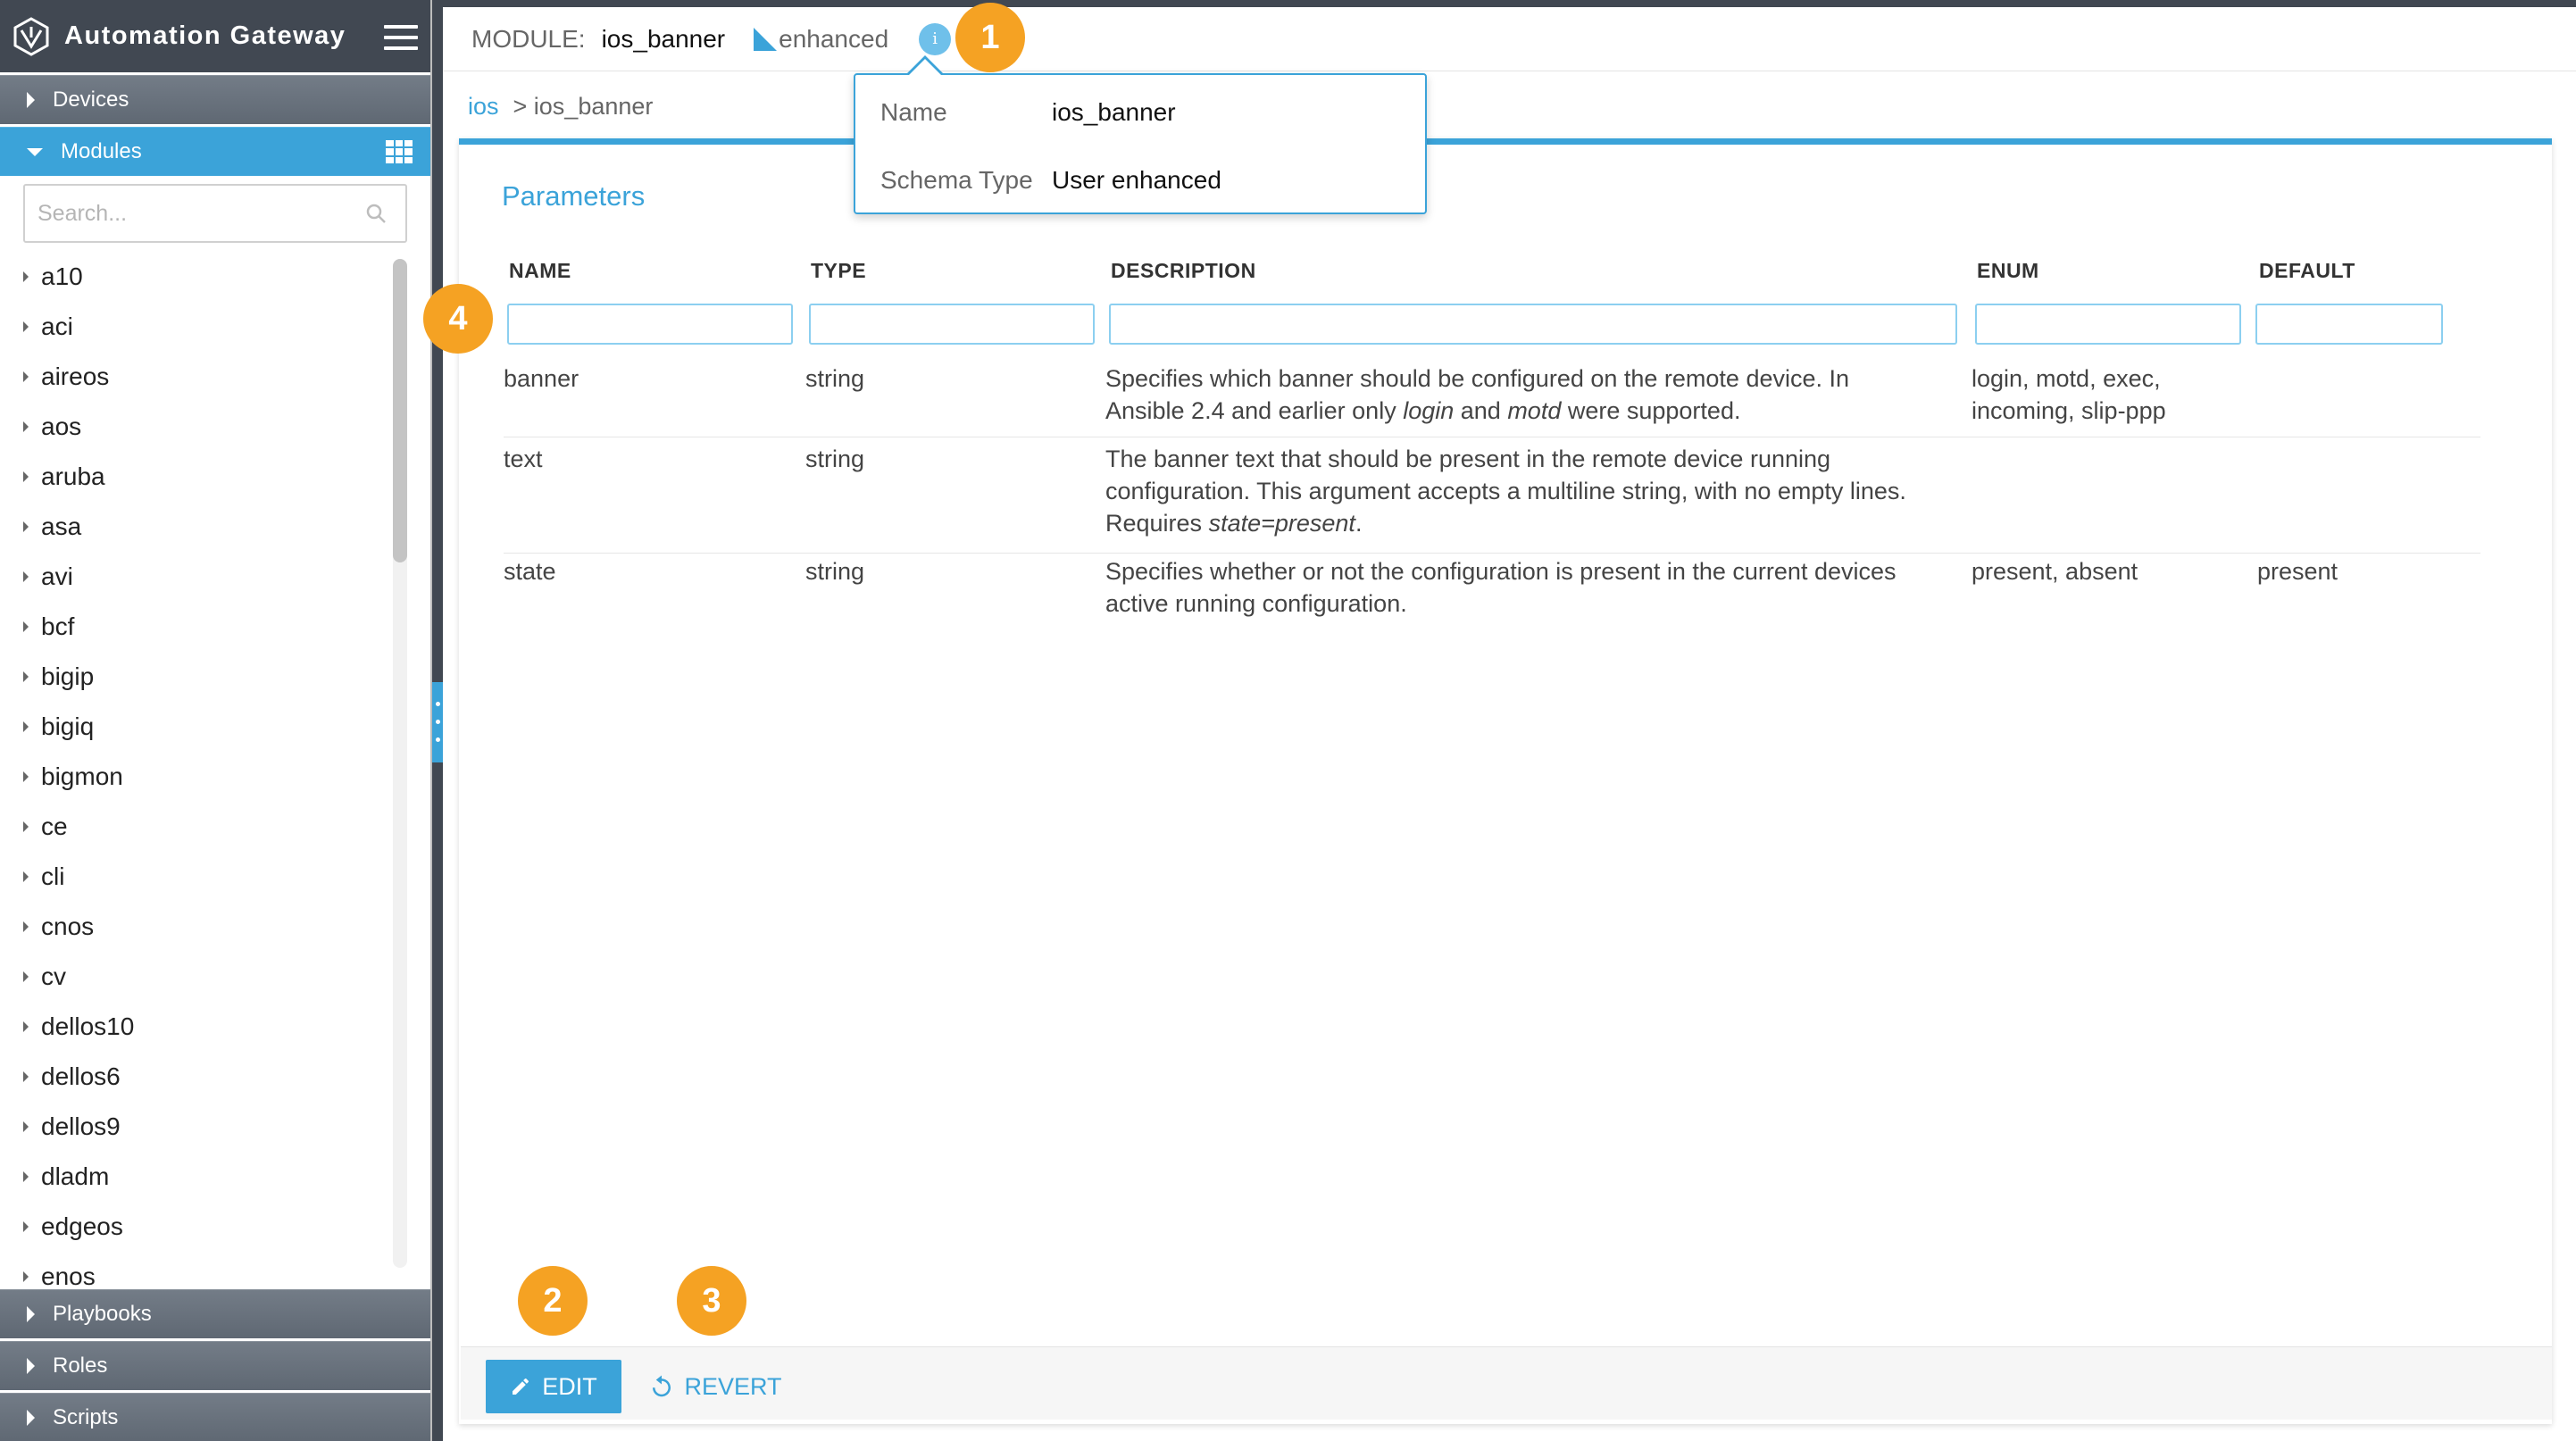  I want to click on param-name: text, so click(523, 459).